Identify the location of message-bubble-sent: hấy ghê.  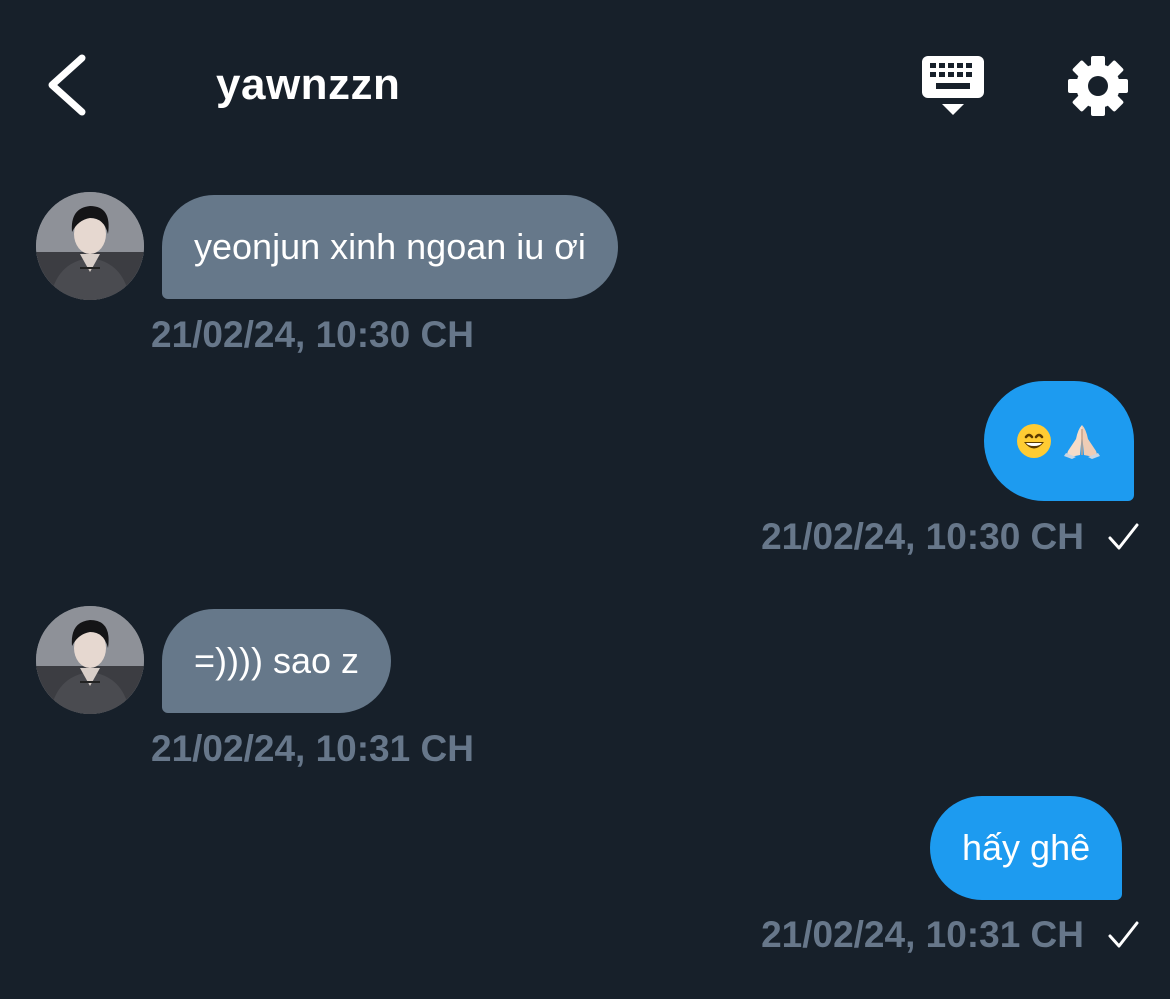
(1026, 848).